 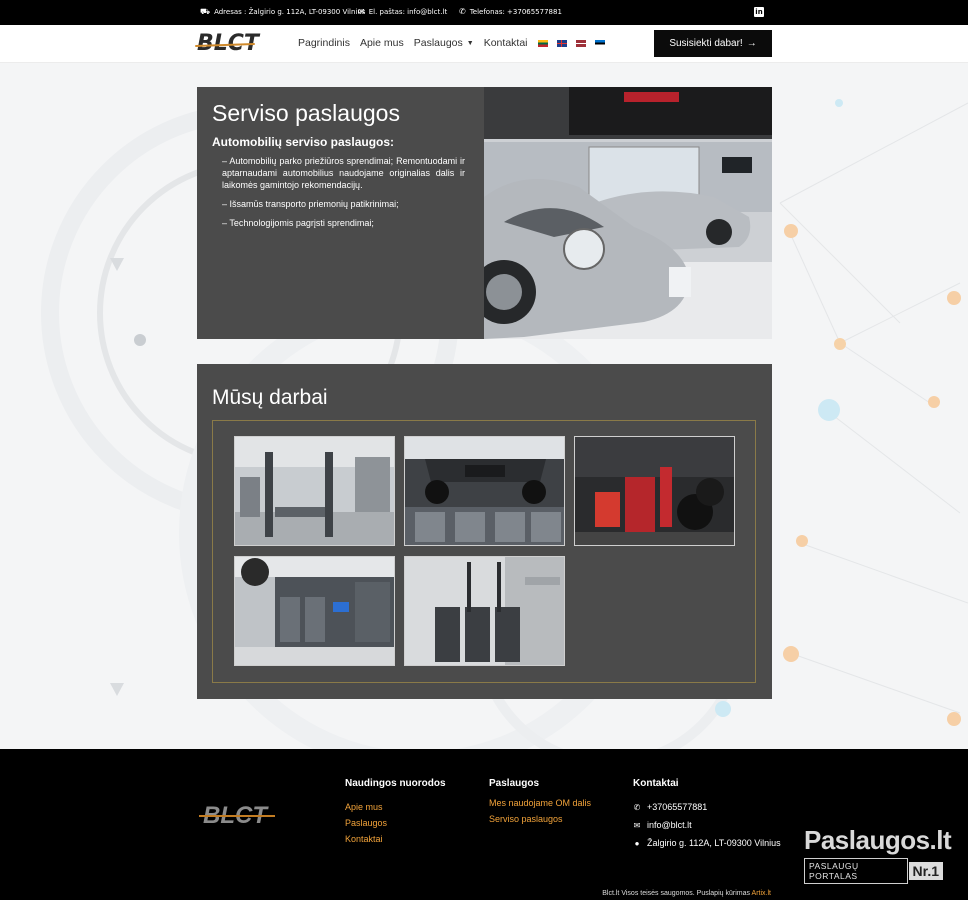 I want to click on paslaugos-badge: Paslaugos.lt PASLAUGŲ PORTALAS Nr.1, so click(x=878, y=854).